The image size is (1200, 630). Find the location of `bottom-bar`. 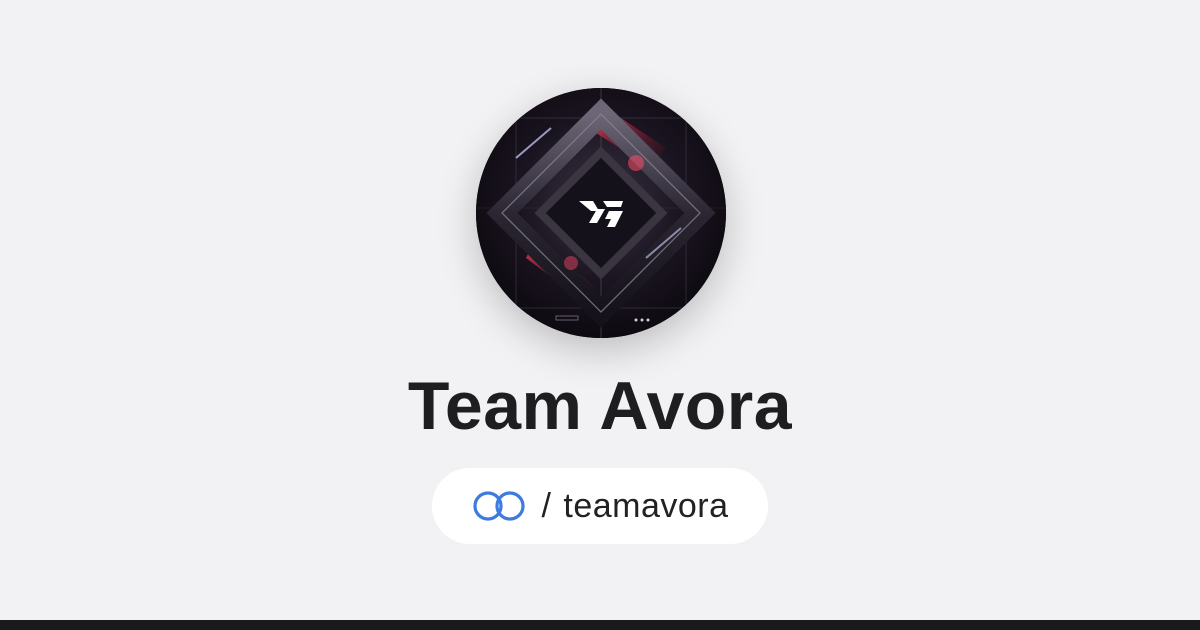

bottom-bar is located at coordinates (600, 625).